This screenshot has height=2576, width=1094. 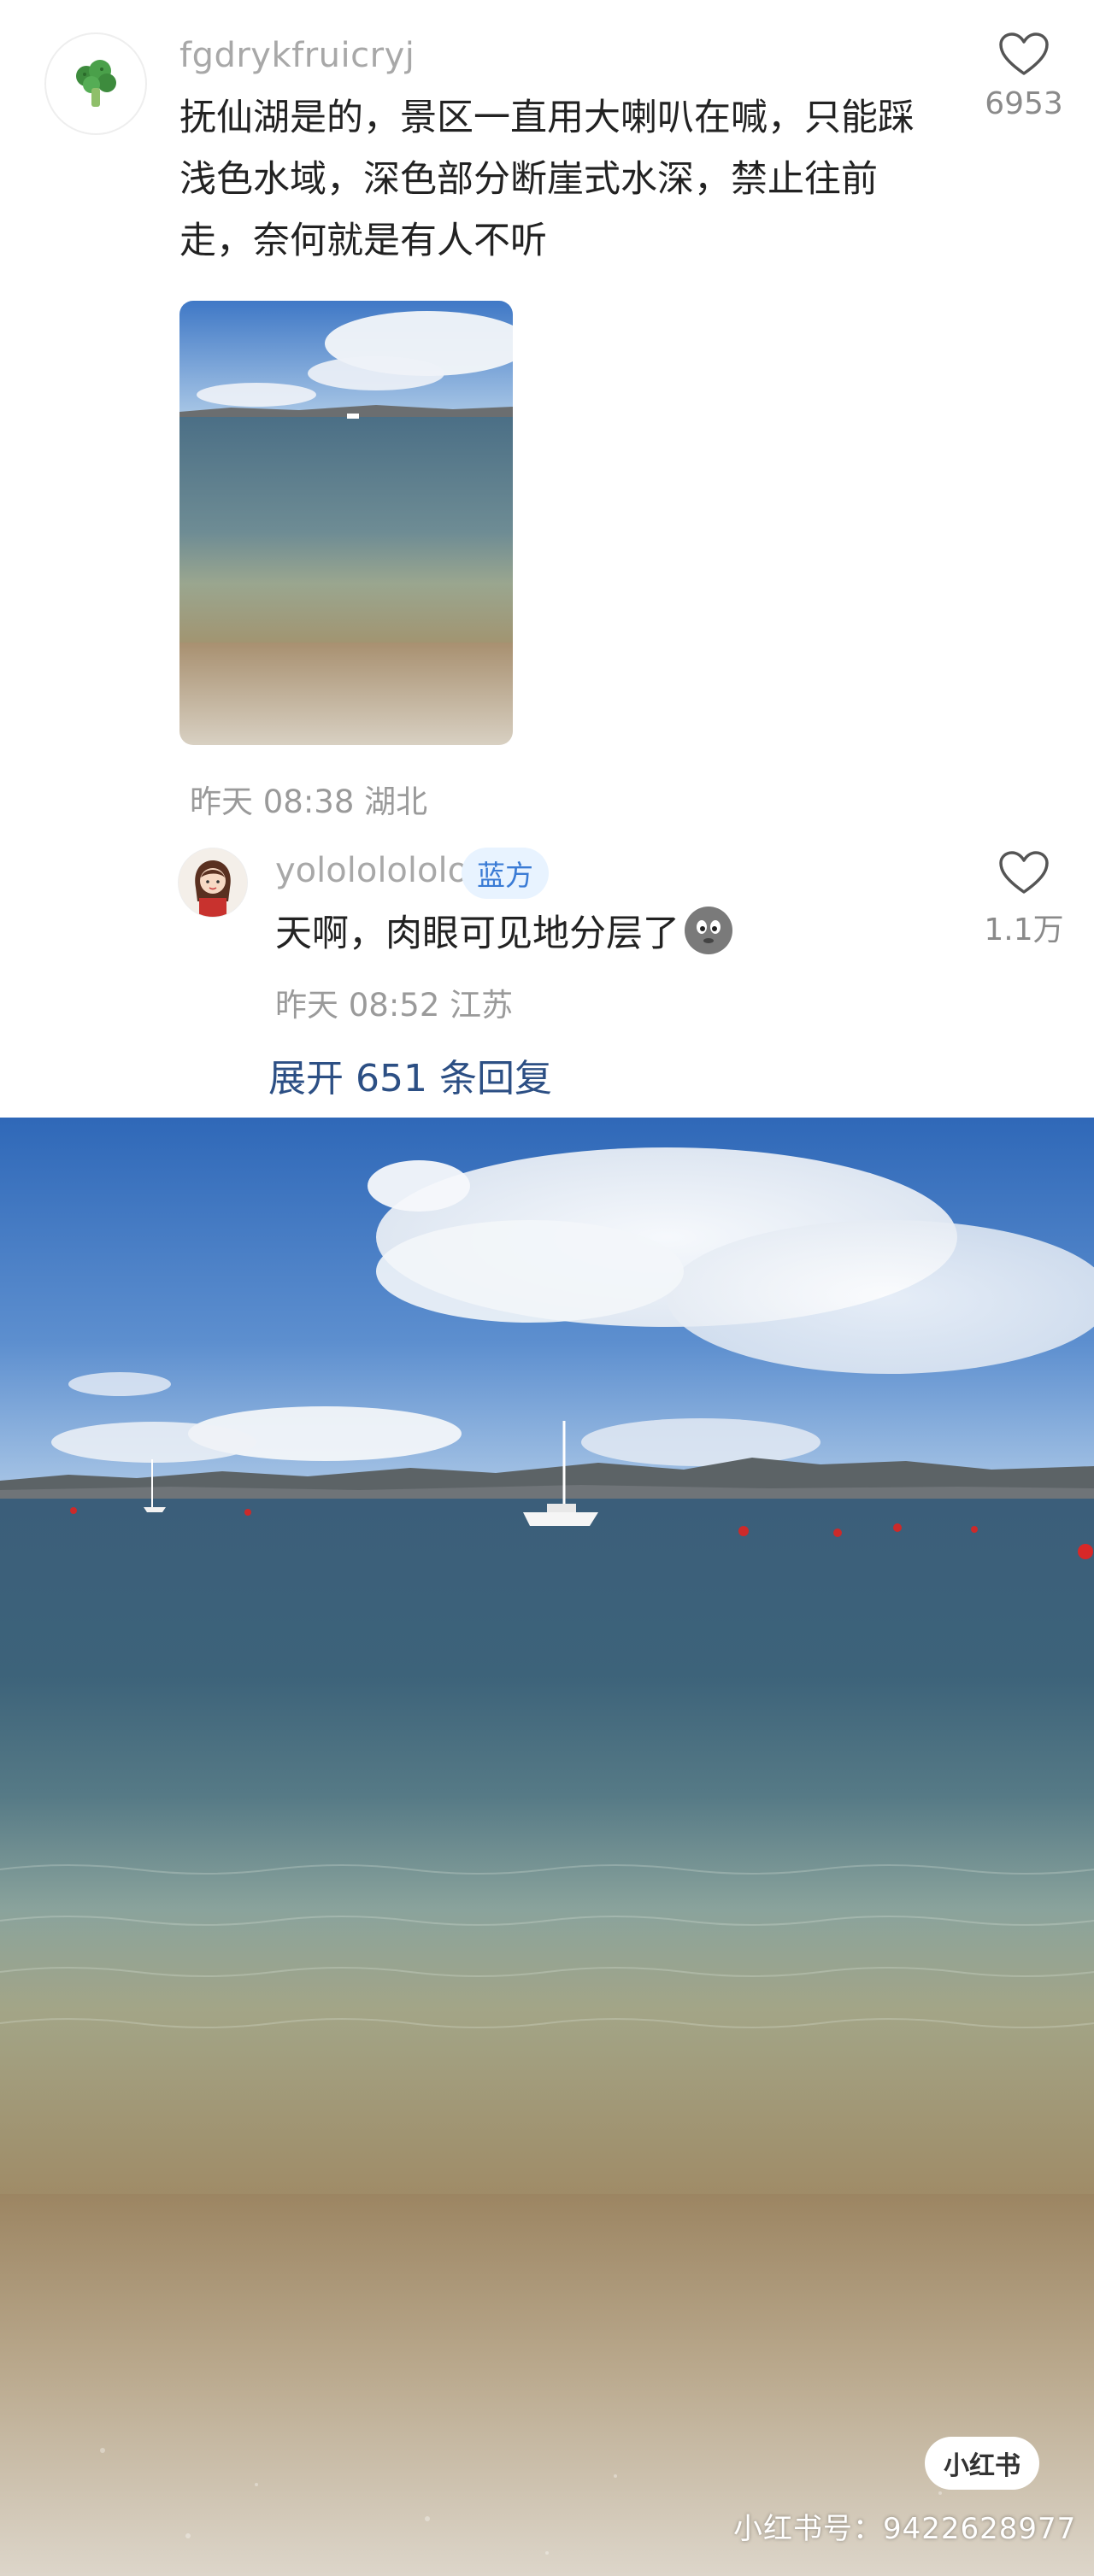 What do you see at coordinates (1024, 103) in the screenshot?
I see `comment-like-count: 6953` at bounding box center [1024, 103].